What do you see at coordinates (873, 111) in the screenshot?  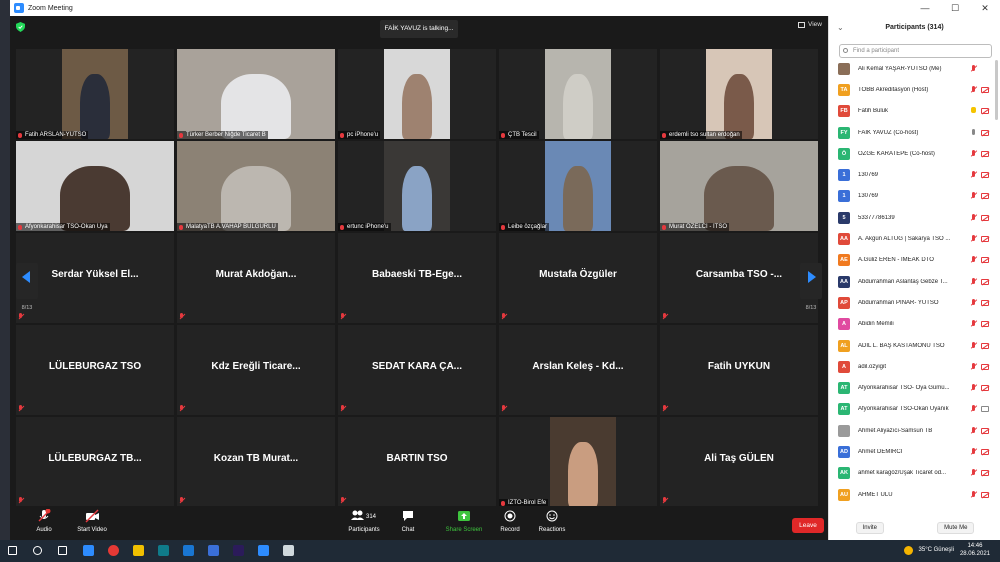 I see `participant-name: Fatih Buluk` at bounding box center [873, 111].